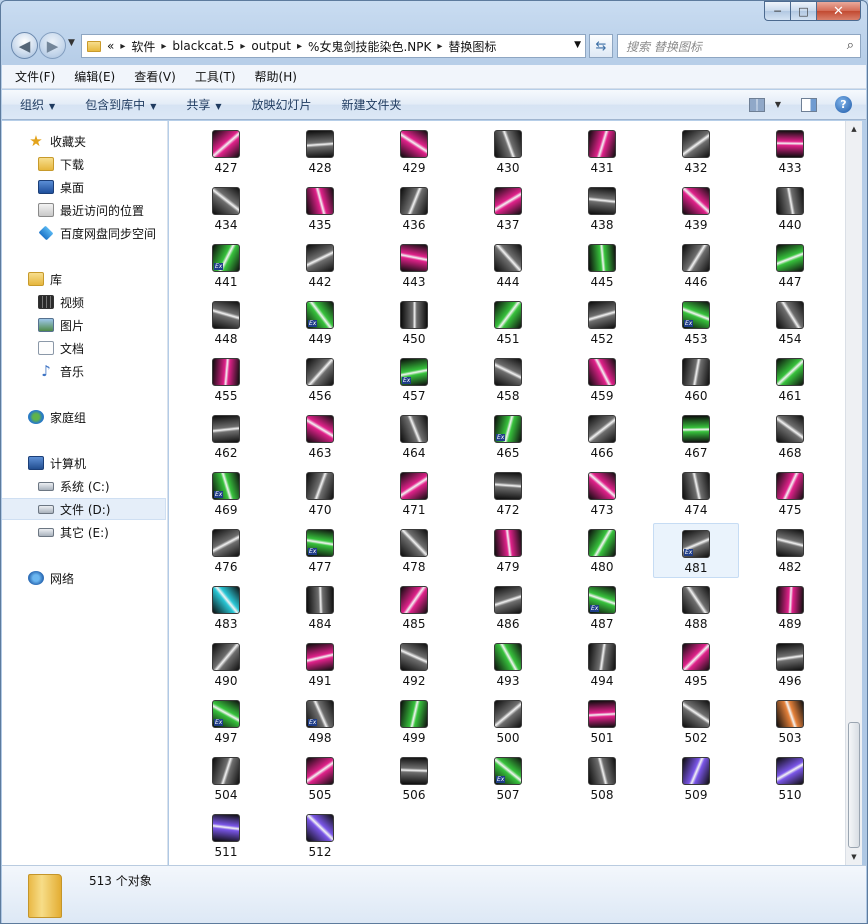 This screenshot has width=868, height=924. Describe the element at coordinates (696, 778) in the screenshot. I see `file-item: 509` at that location.